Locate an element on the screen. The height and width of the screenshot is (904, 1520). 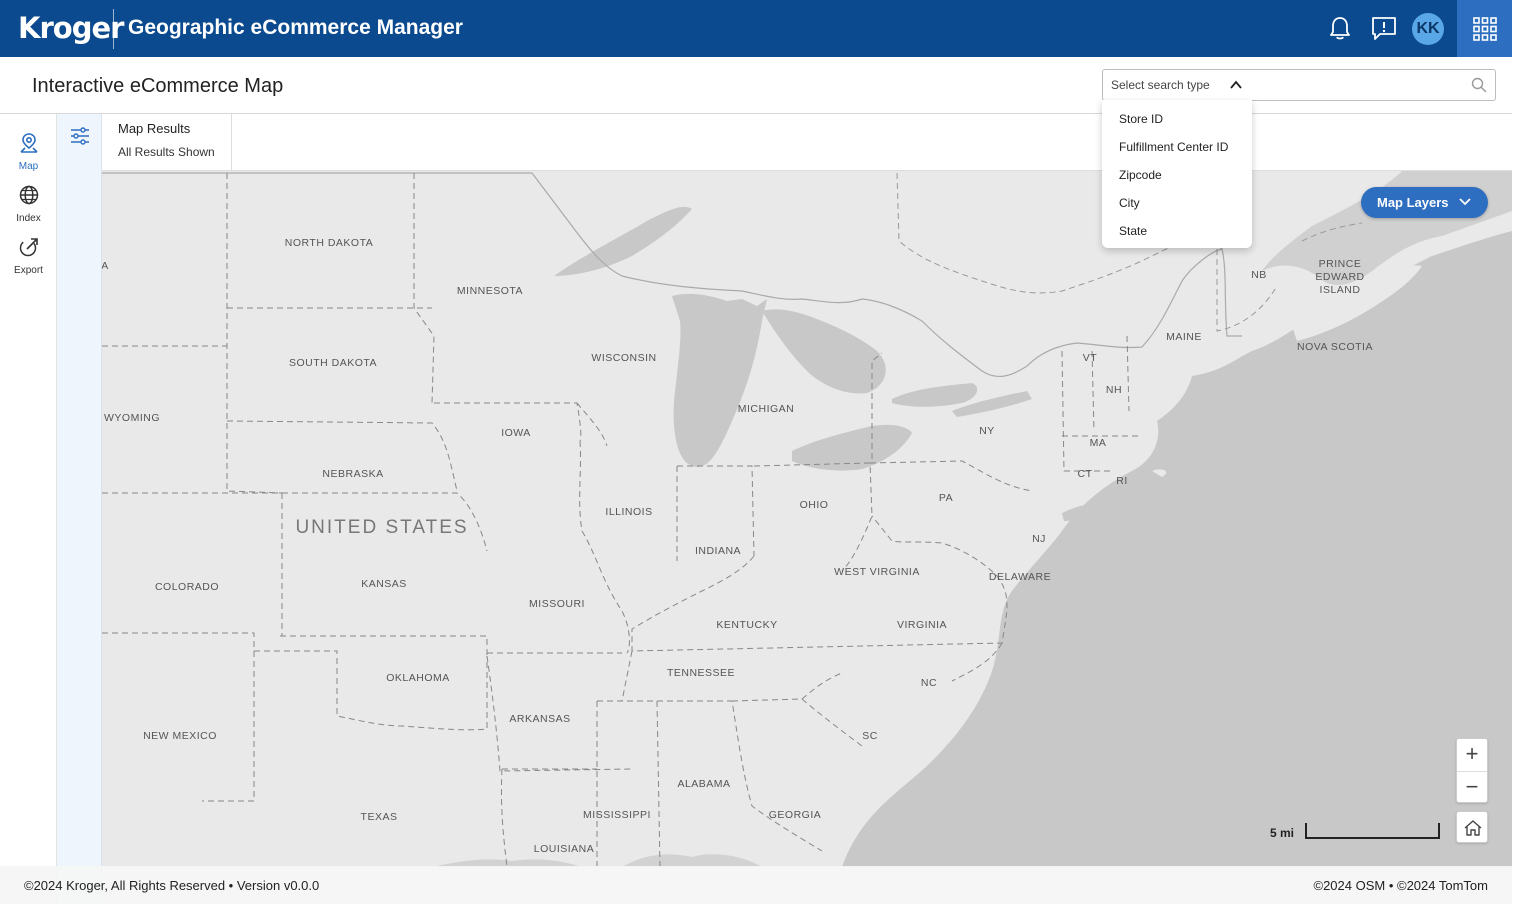
scale-bar is located at coordinates (1372, 831).